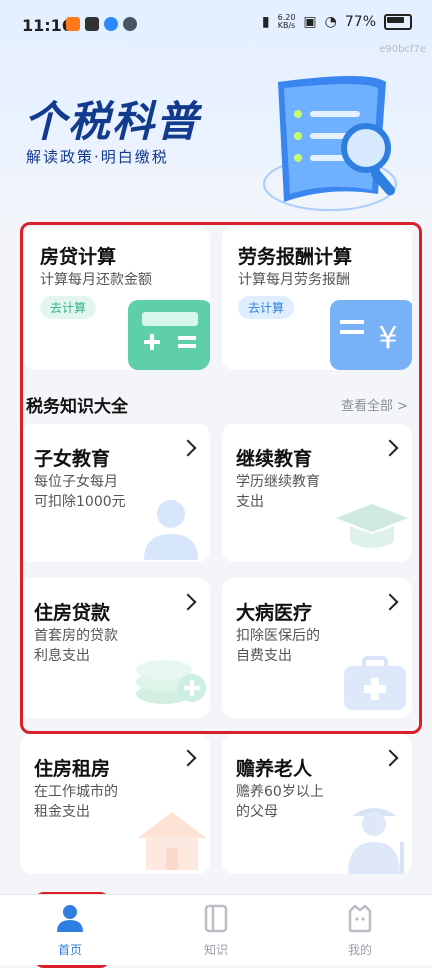  What do you see at coordinates (216, 22) in the screenshot?
I see `status-bar: 11:16 ▮ 6.20 KB/s ▣ ◔ 77%` at bounding box center [216, 22].